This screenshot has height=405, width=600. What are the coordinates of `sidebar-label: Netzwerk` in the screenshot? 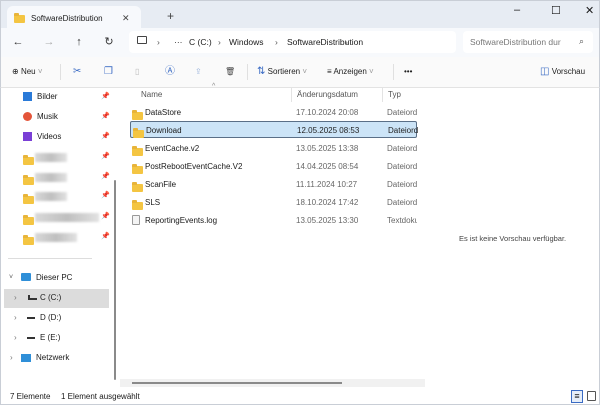 It's located at (53, 357).